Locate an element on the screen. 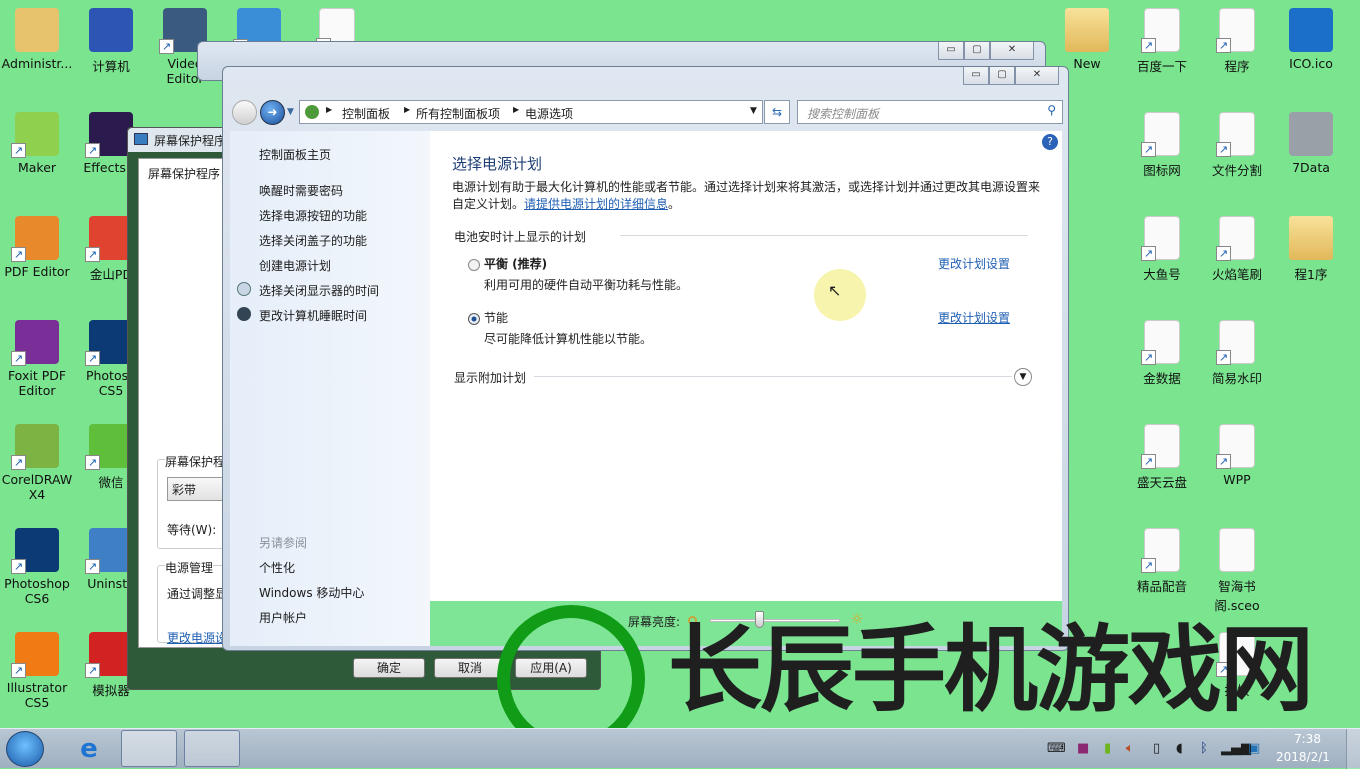  desktop-icon: New is located at coordinates (1087, 35).